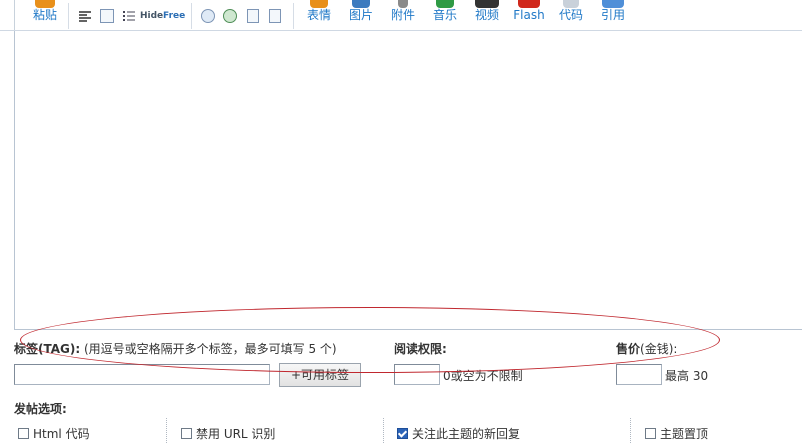  What do you see at coordinates (613, 11) in the screenshot?
I see `quote-button: 引用` at bounding box center [613, 11].